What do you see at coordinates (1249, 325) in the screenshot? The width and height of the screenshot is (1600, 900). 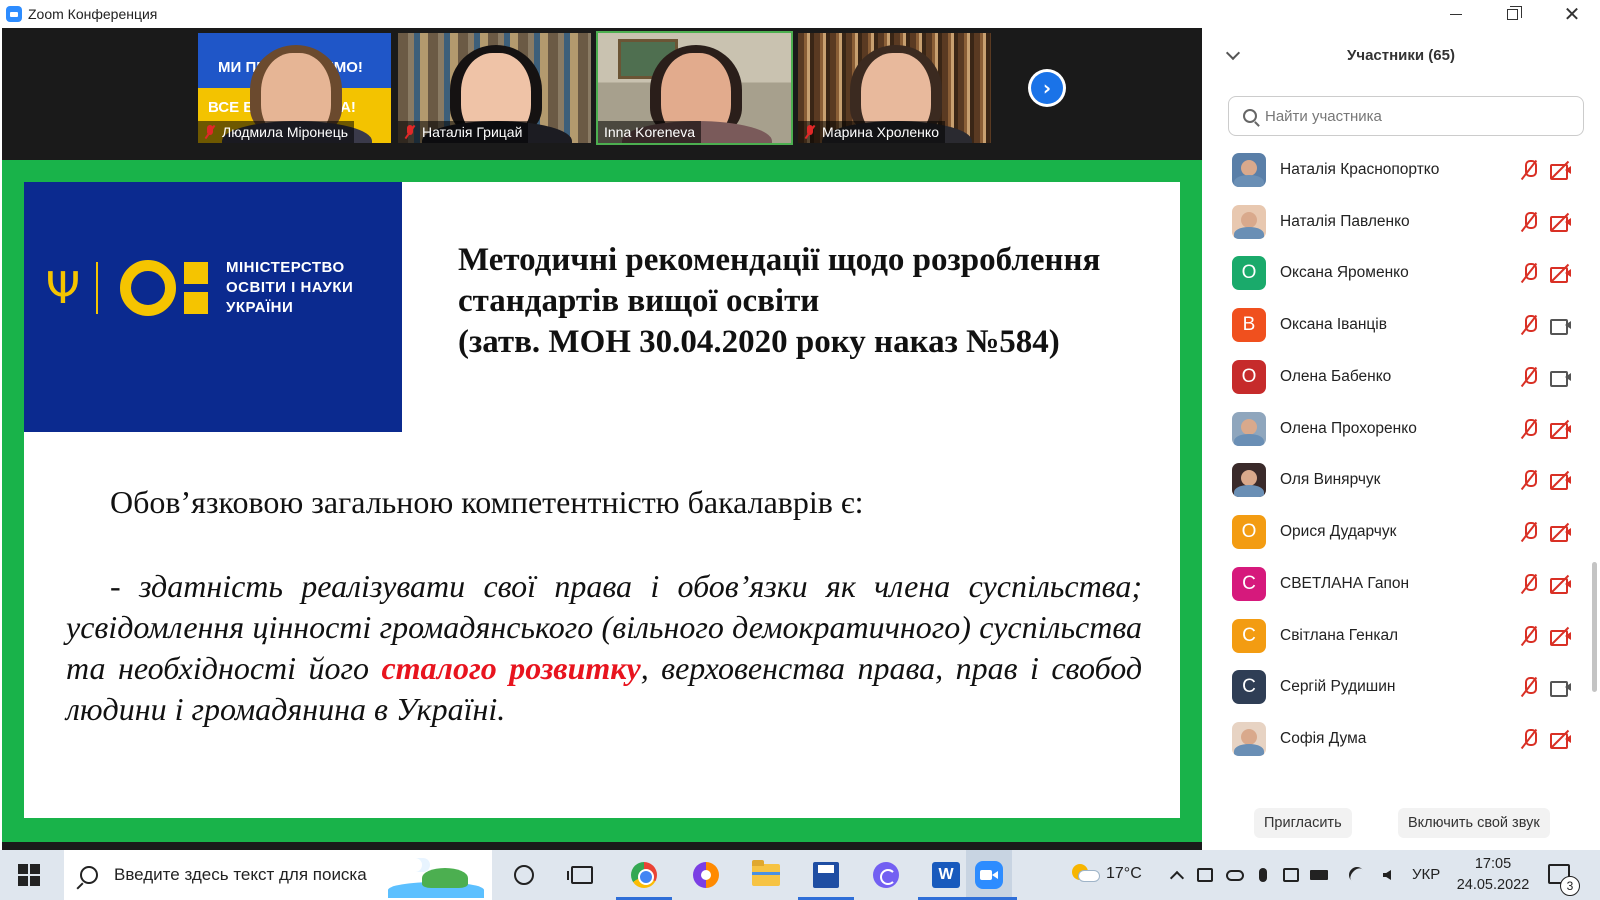 I see `participant-avatar: В` at bounding box center [1249, 325].